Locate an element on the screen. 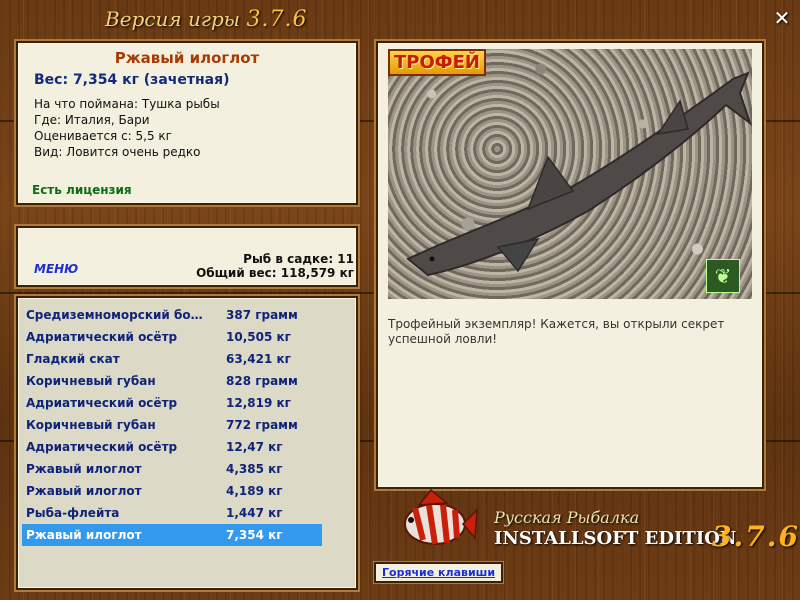  menu-button: МЕНЮ is located at coordinates (56, 269).